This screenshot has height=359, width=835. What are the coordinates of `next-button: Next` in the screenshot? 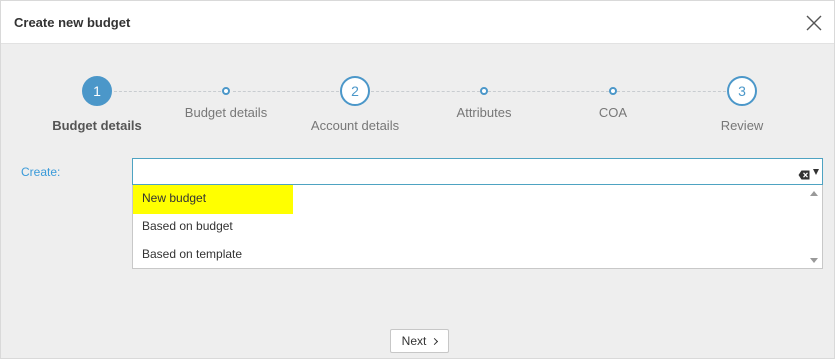 It's located at (419, 341).